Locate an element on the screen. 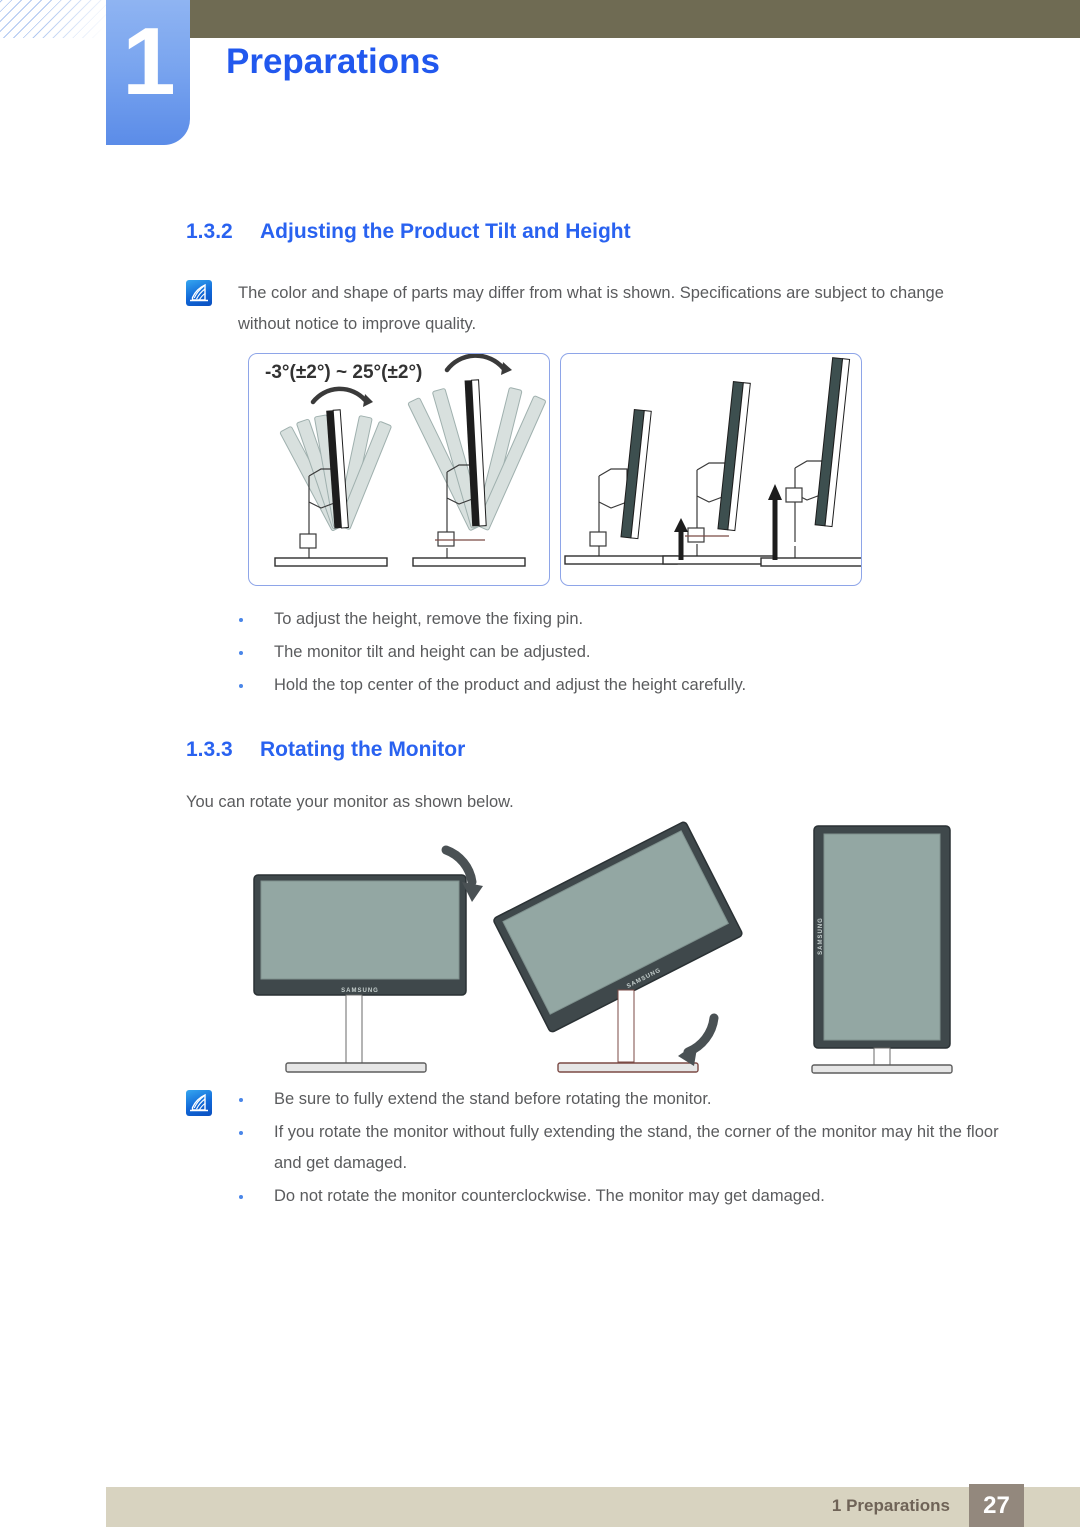 Image resolution: width=1080 pixels, height=1527 pixels. section-number-133: 1.3.3 is located at coordinates (209, 749).